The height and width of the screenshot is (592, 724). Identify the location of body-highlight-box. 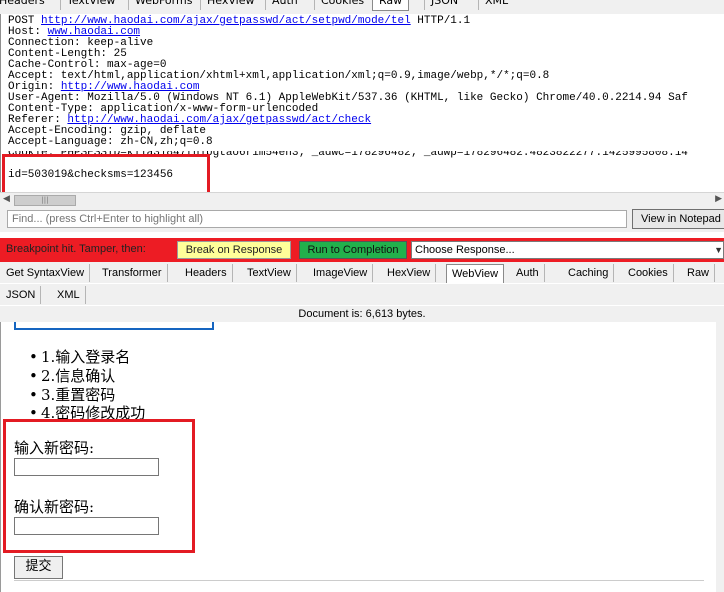
(106, 173).